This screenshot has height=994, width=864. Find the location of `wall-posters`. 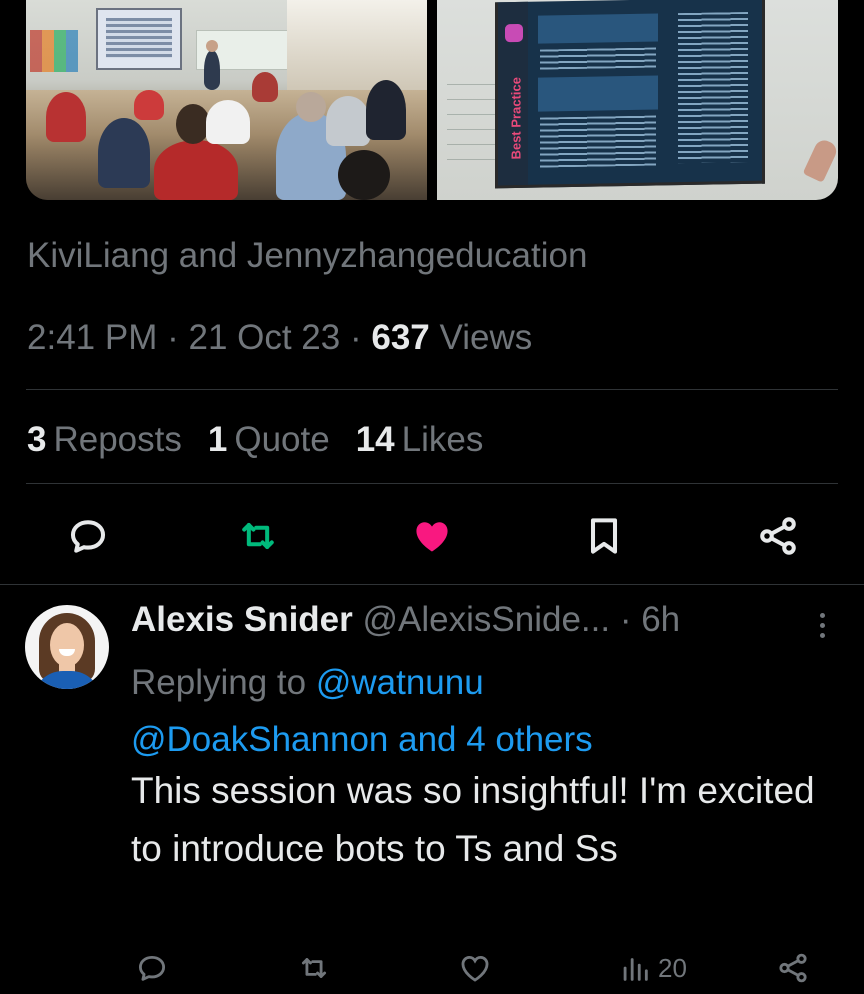

wall-posters is located at coordinates (54, 51).